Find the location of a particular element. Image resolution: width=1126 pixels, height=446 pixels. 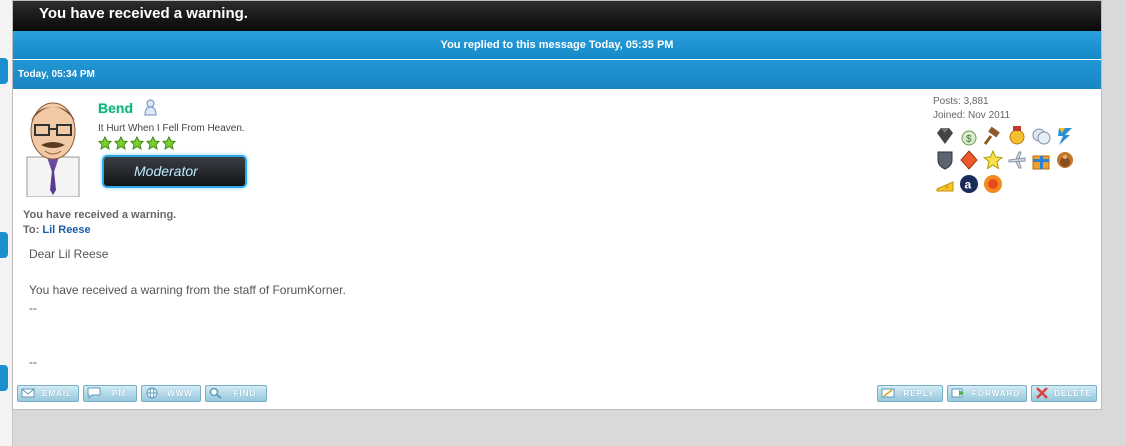

shield-icon is located at coordinates (945, 160).